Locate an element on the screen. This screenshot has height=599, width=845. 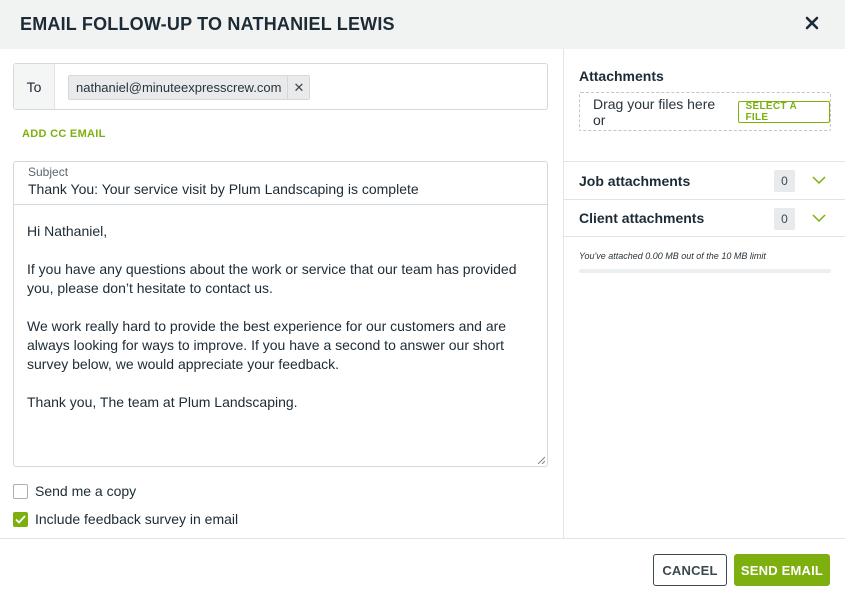
send-copy-option: Send me a copy is located at coordinates (74, 491).